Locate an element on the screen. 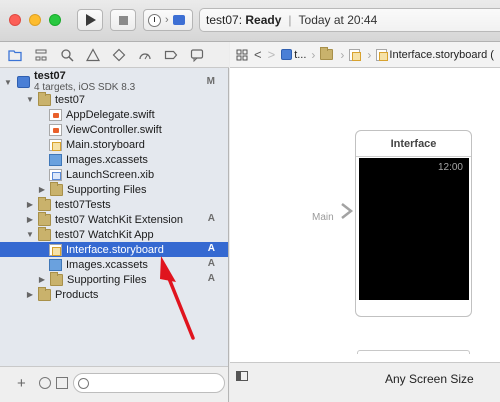 The image size is (500, 402). breakpoint-icon is located at coordinates (171, 54).